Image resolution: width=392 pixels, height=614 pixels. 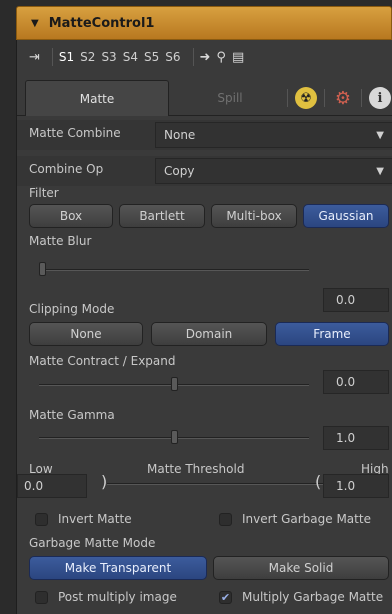 What do you see at coordinates (95, 519) in the screenshot?
I see `invert-matte-label: Invert Matte` at bounding box center [95, 519].